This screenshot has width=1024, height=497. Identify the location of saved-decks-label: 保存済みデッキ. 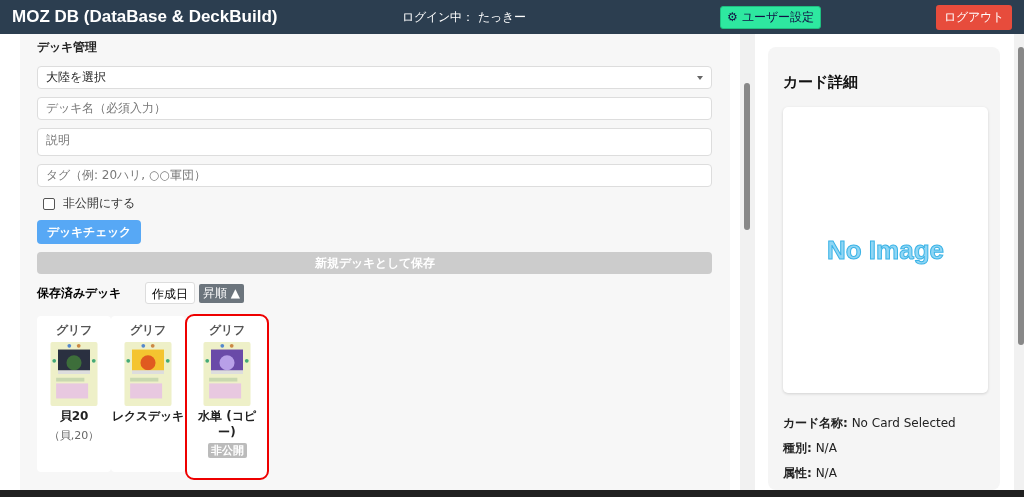
(79, 293).